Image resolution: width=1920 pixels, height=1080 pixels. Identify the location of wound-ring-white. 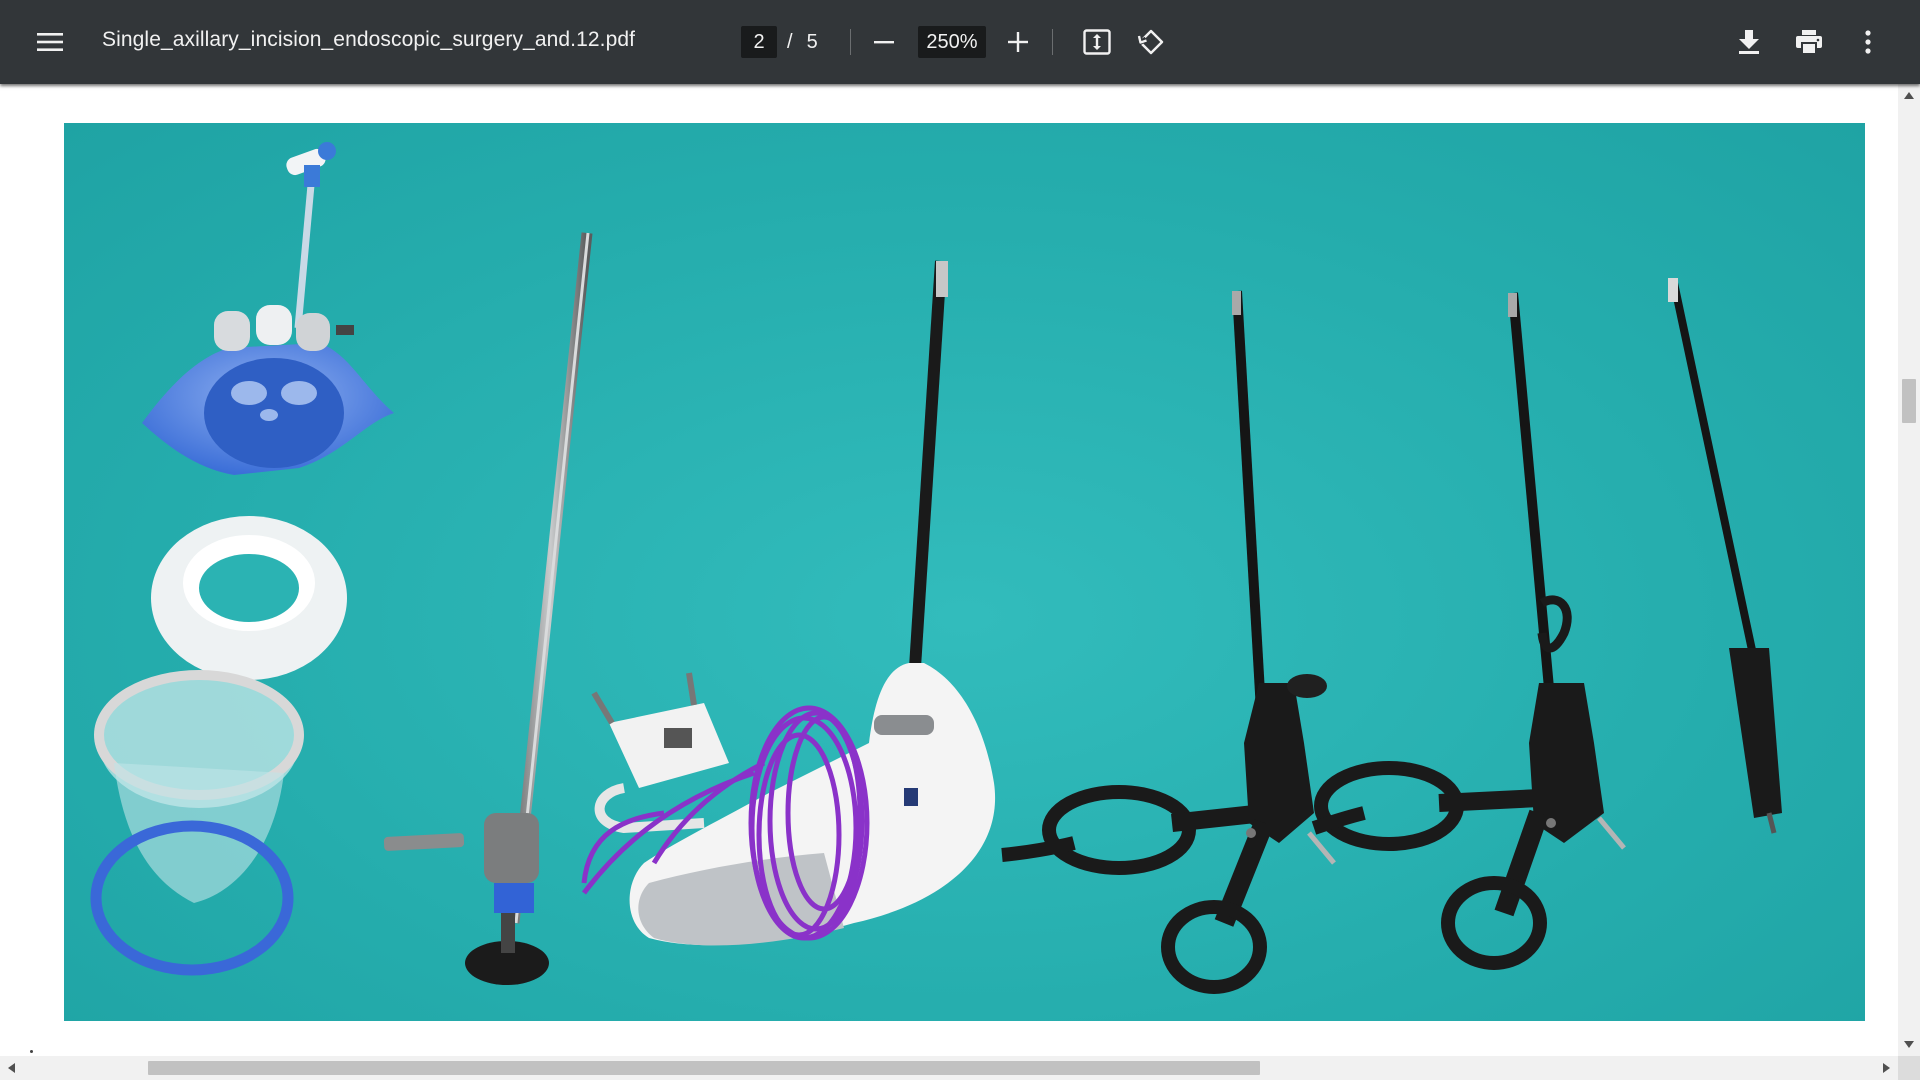
(249, 598).